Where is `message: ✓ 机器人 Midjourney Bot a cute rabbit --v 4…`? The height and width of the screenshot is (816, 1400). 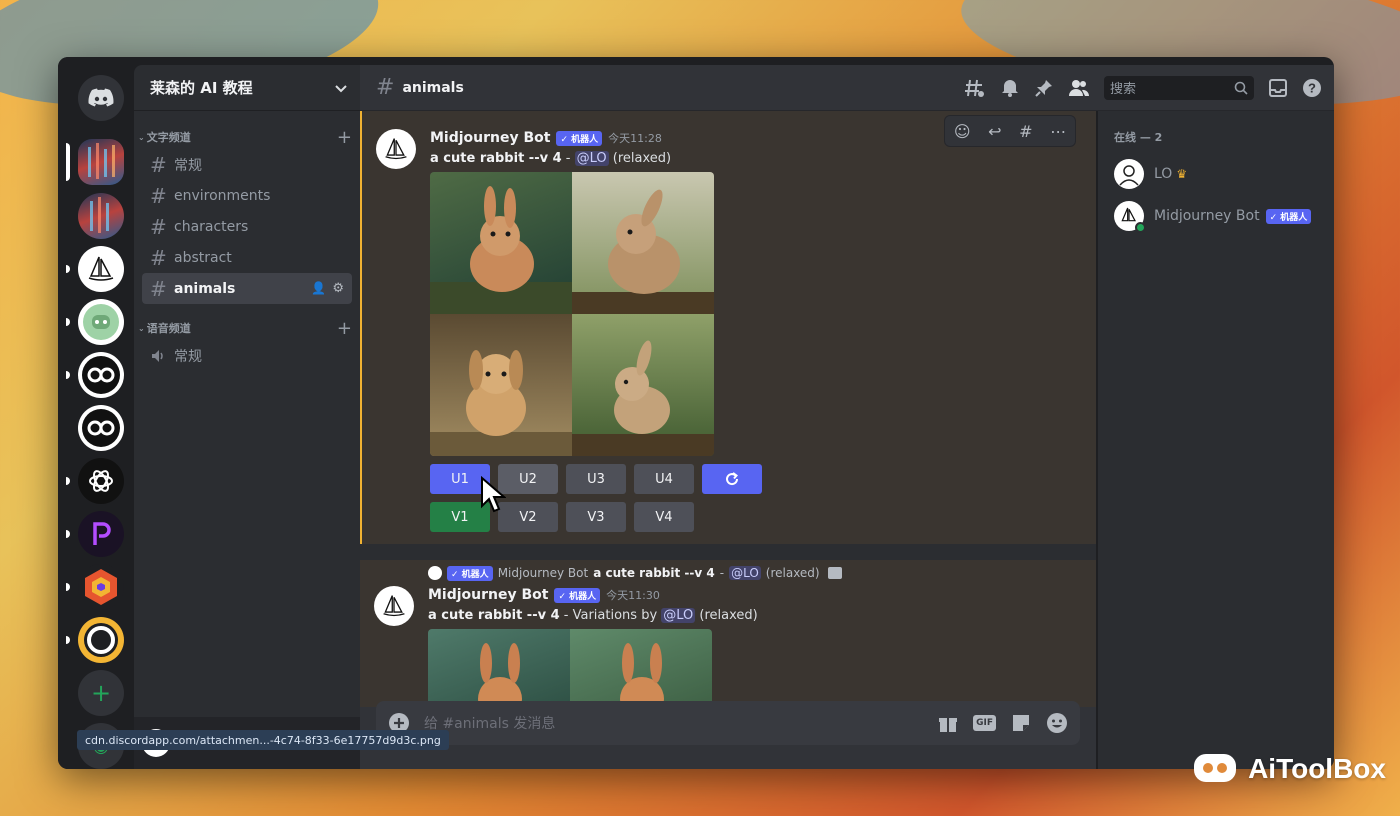
message: ✓ 机器人 Midjourney Bot a cute rabbit --v 4… is located at coordinates (728, 633).